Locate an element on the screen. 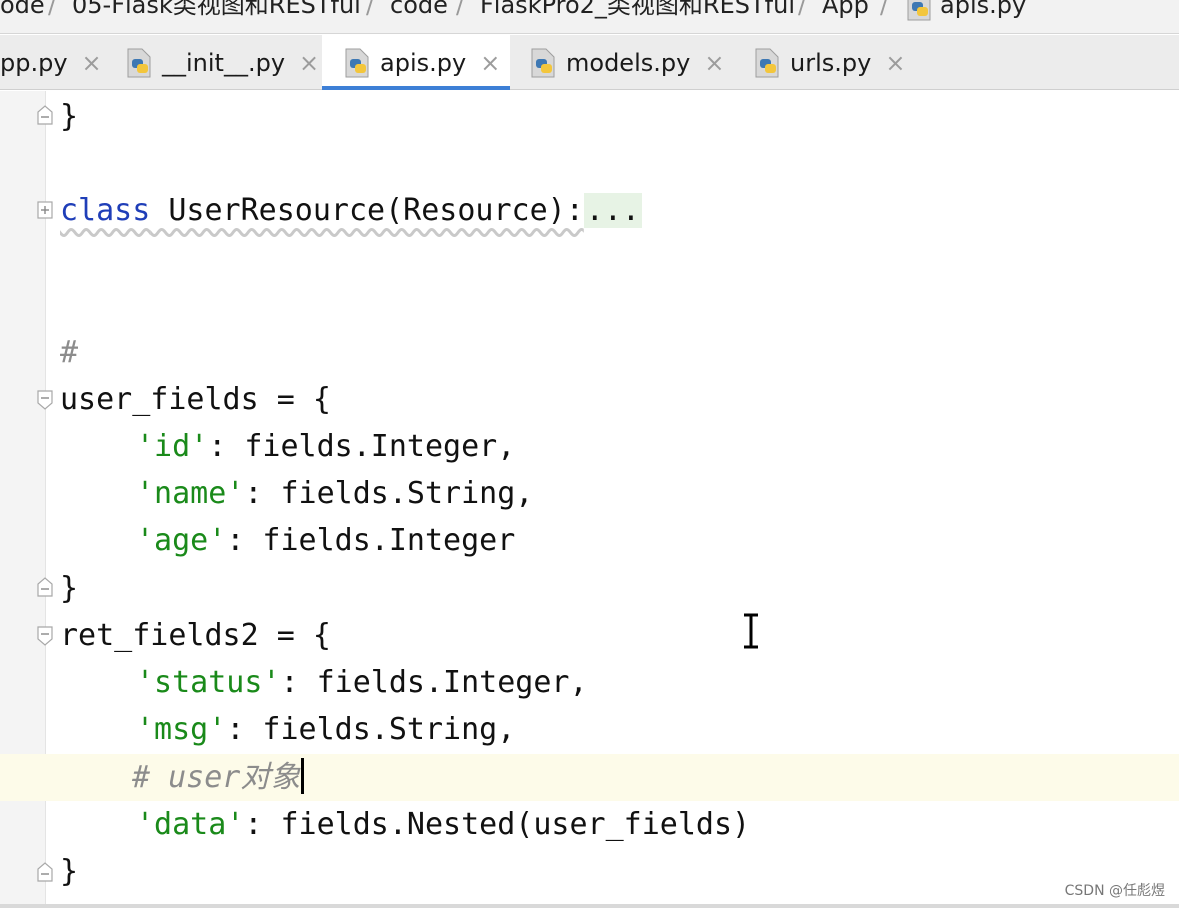 The image size is (1179, 908). breadcrumb-item-app: App is located at coordinates (845, 11).